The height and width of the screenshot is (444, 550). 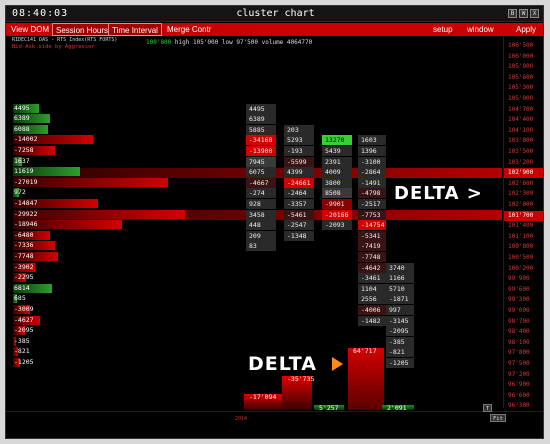 I want to click on price-level: 102'000, so click(x=521, y=204).